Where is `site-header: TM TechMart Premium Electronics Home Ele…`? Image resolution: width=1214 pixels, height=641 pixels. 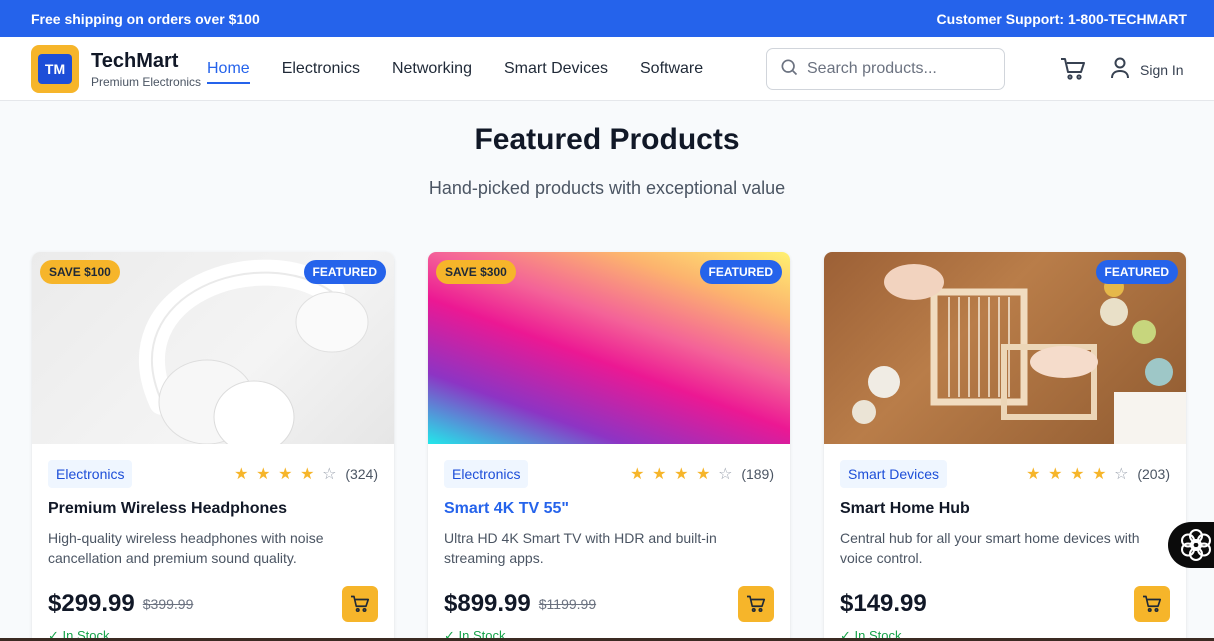 site-header: TM TechMart Premium Electronics Home Ele… is located at coordinates (607, 69).